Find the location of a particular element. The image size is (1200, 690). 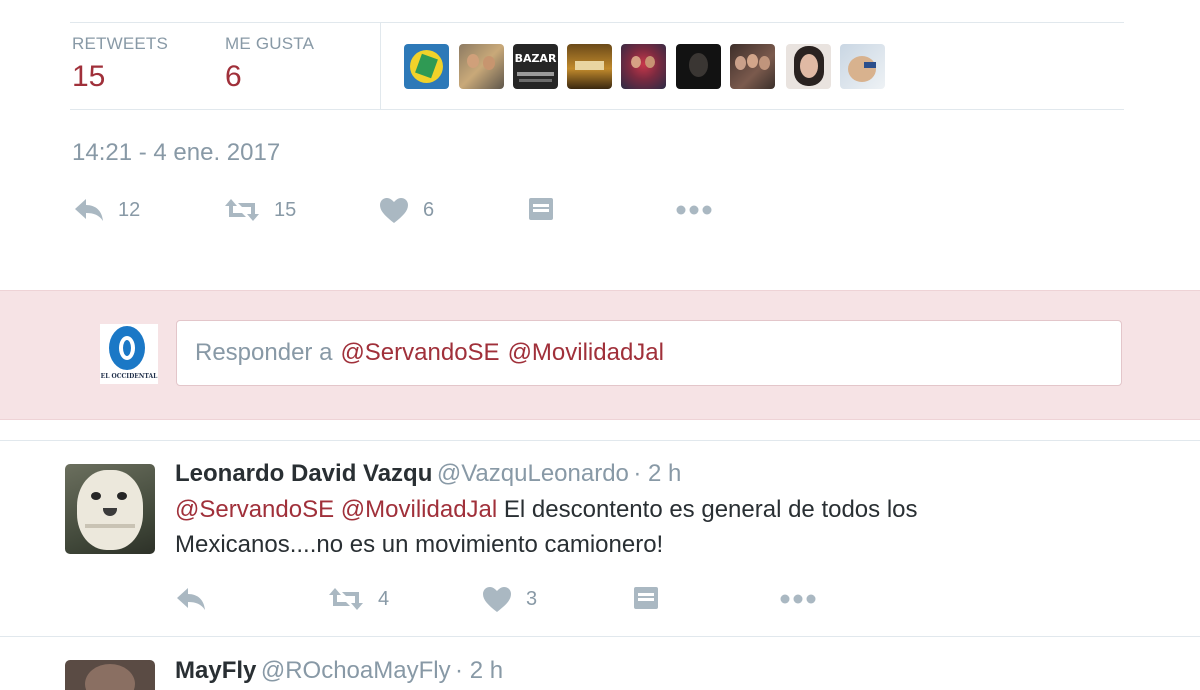

like-action: 6 is located at coordinates (406, 210).